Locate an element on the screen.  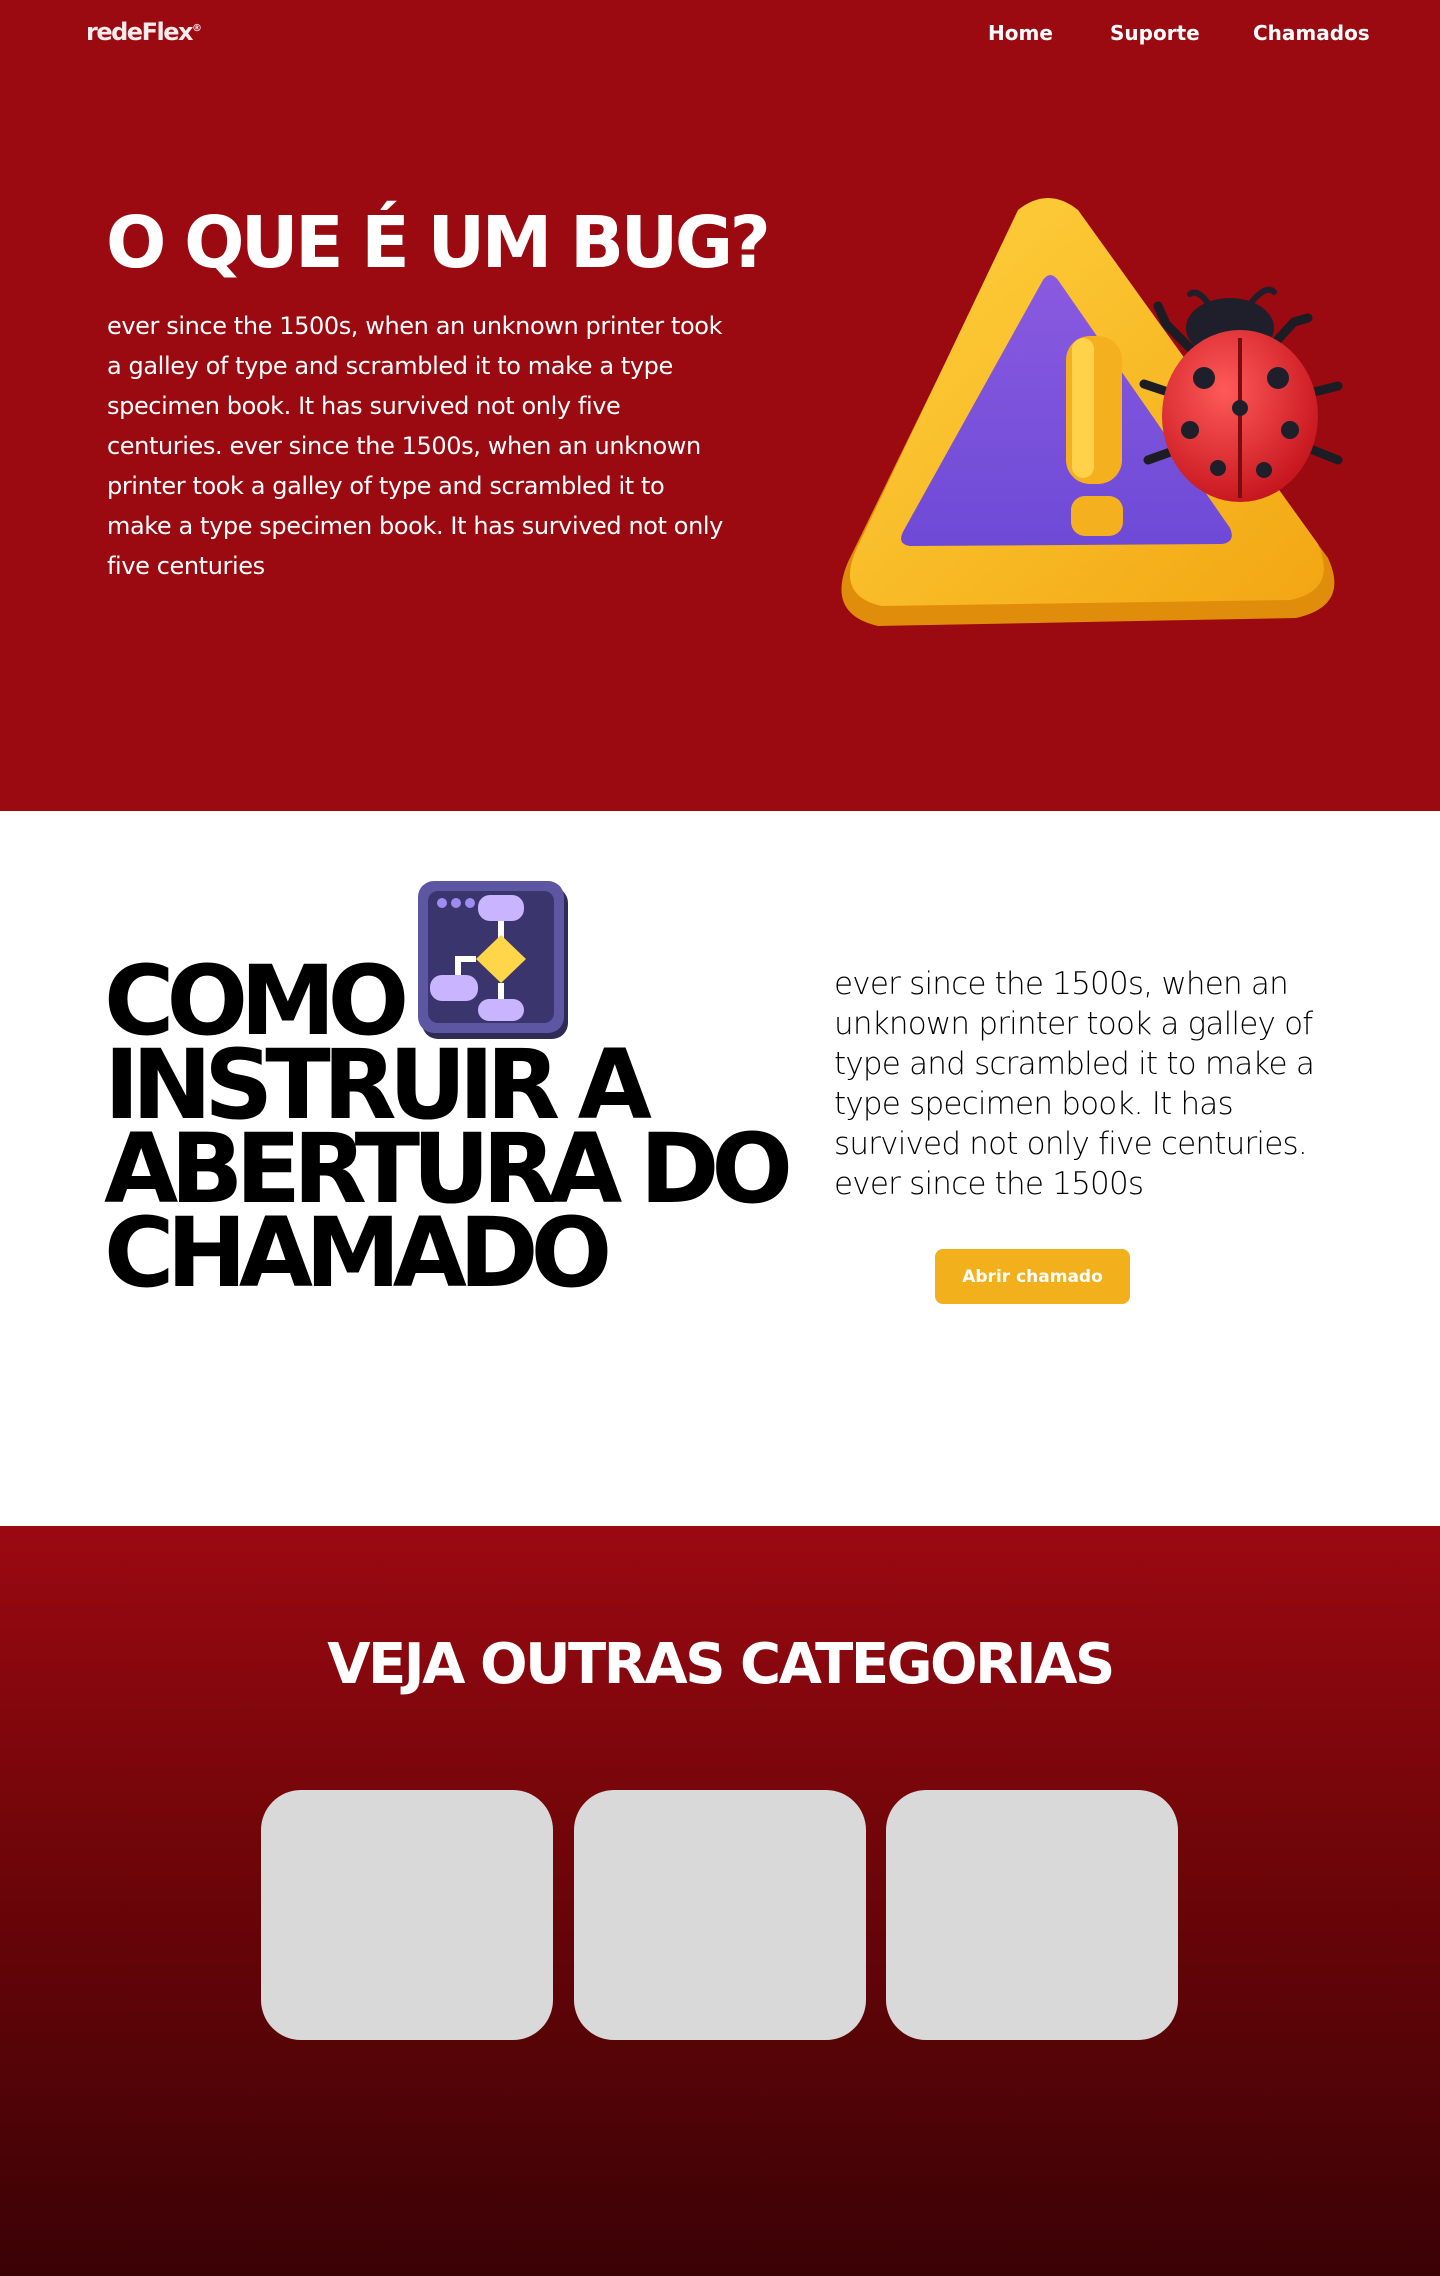
warning-bug-icon is located at coordinates (1098, 414).